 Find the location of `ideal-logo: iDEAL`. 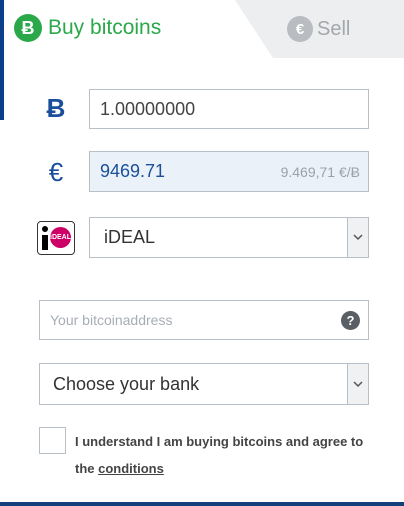

ideal-logo: iDEAL is located at coordinates (56, 238).